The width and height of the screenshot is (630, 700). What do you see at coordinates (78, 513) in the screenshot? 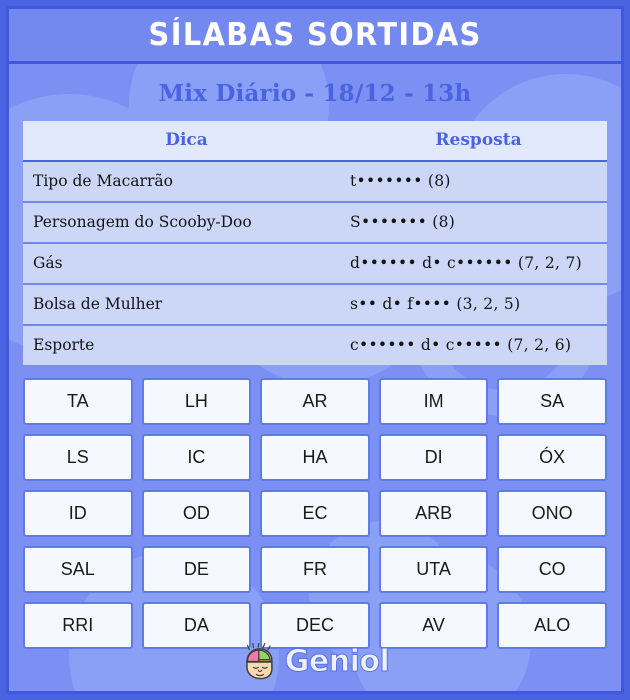
I see `syllable-tile: ID` at bounding box center [78, 513].